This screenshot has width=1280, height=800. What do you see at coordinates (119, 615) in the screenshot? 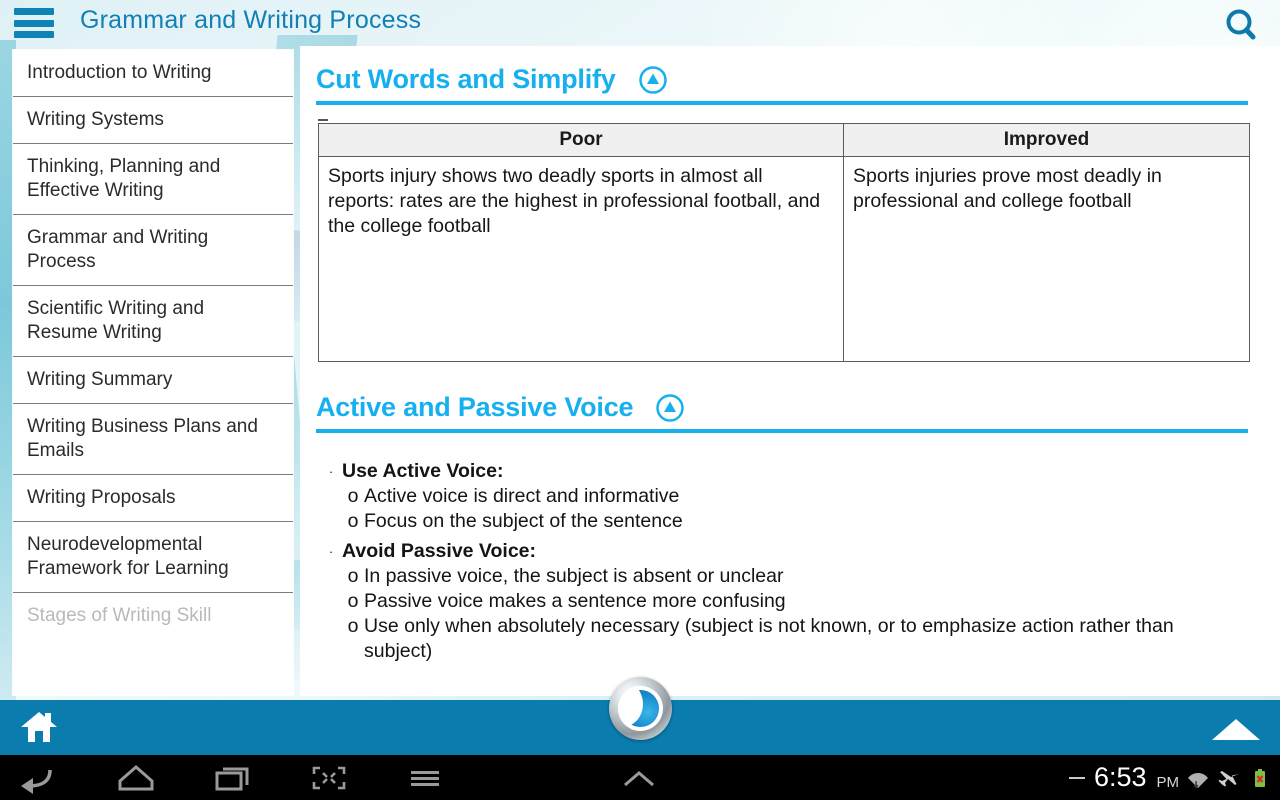
I see `sidebar-item-label: Stages of Writing Skill` at bounding box center [119, 615].